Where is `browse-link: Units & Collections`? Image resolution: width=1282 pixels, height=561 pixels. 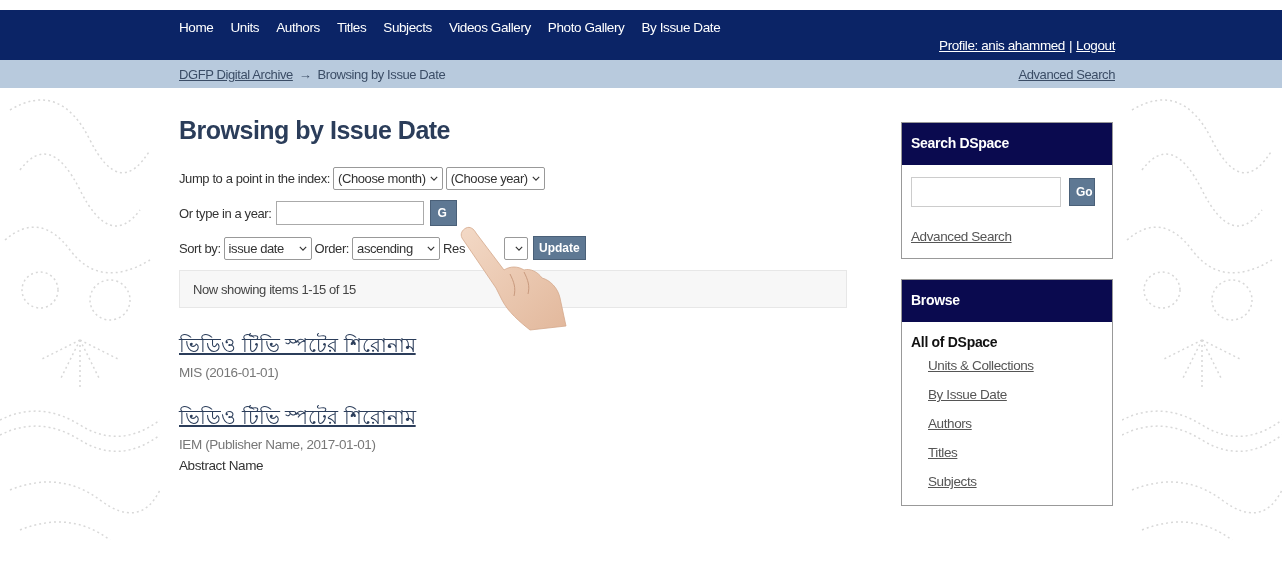 browse-link: Units & Collections is located at coordinates (981, 365).